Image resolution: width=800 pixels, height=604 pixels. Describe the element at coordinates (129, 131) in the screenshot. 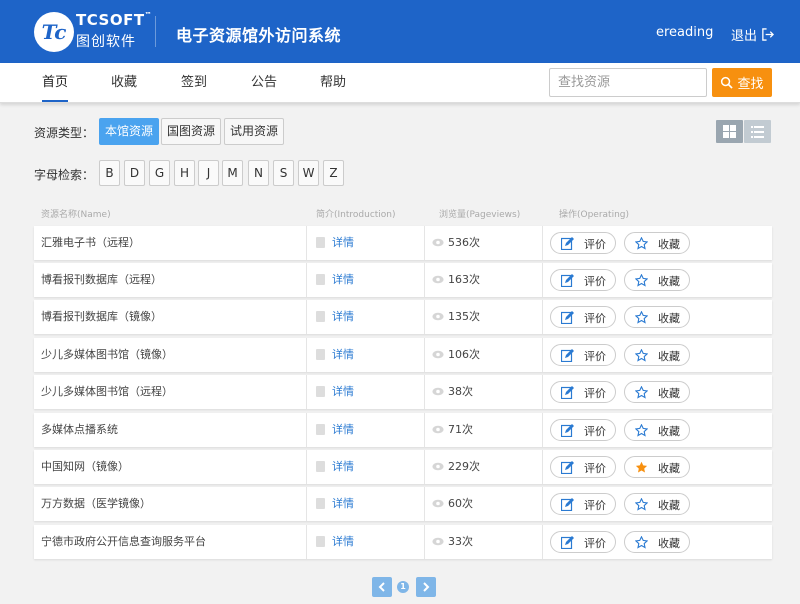

I see `type-local-button: 本馆资源` at that location.